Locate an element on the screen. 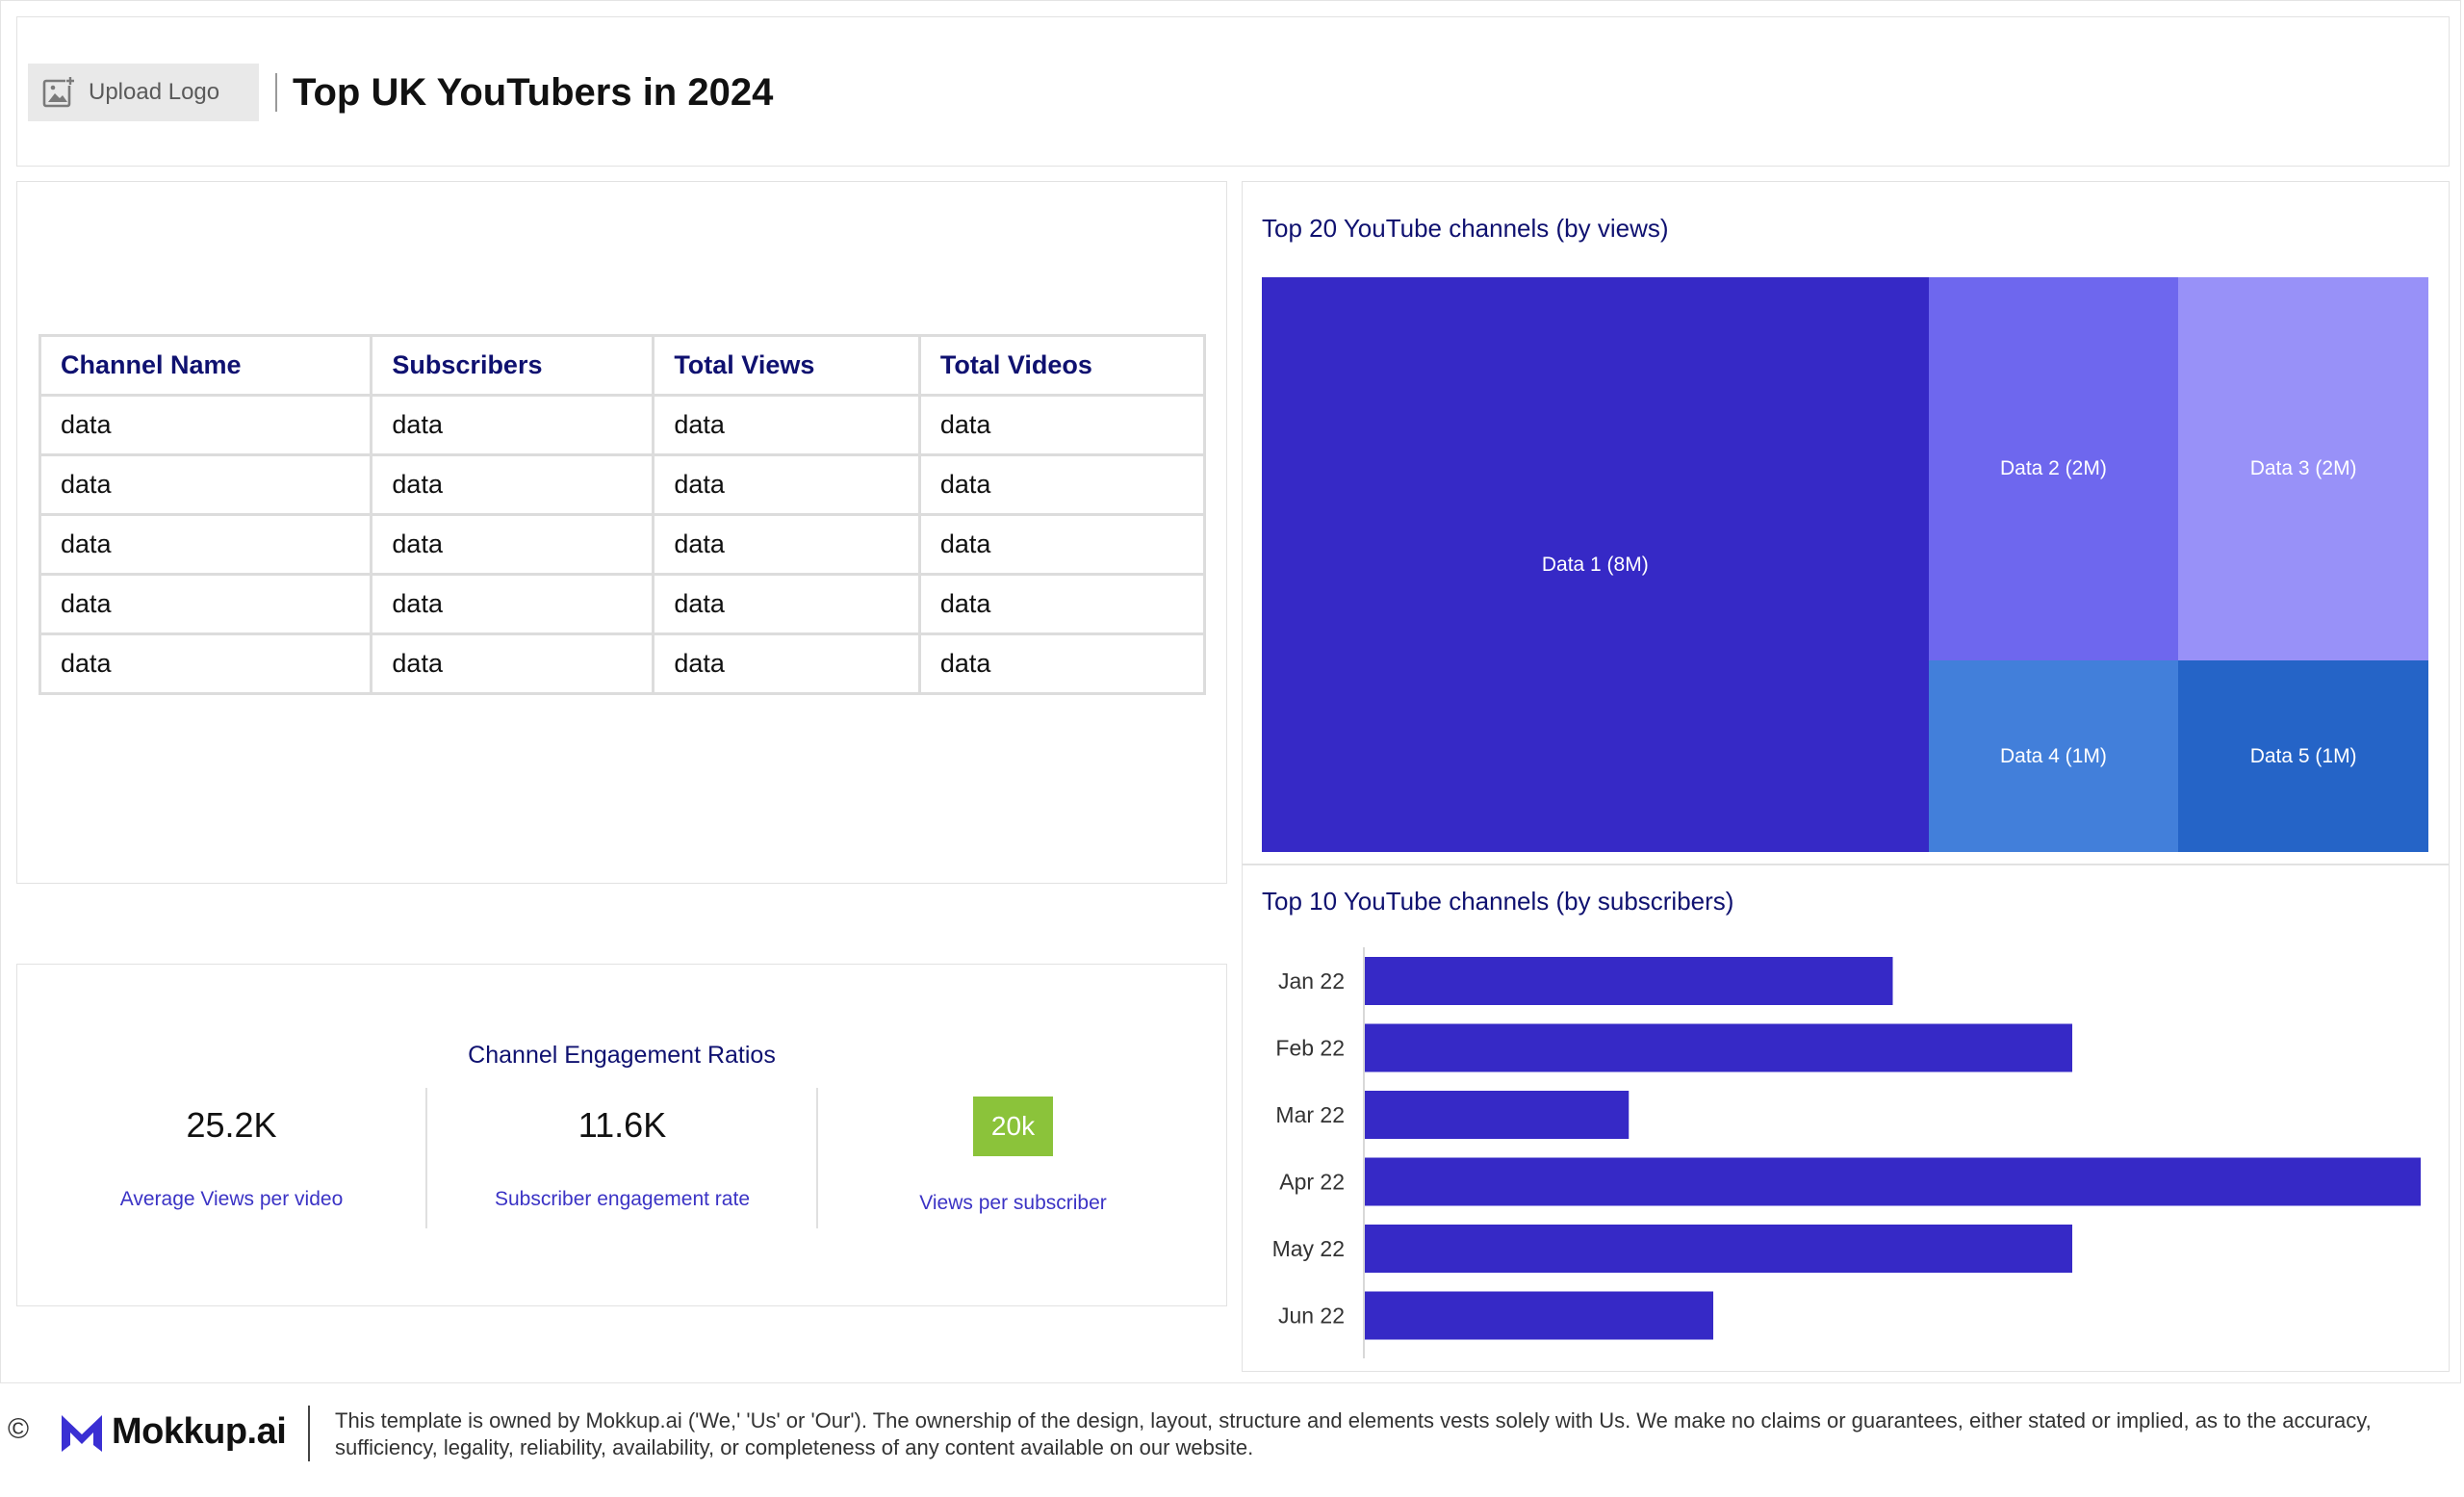  column-header-channel-name: Channel Name is located at coordinates (205, 365).